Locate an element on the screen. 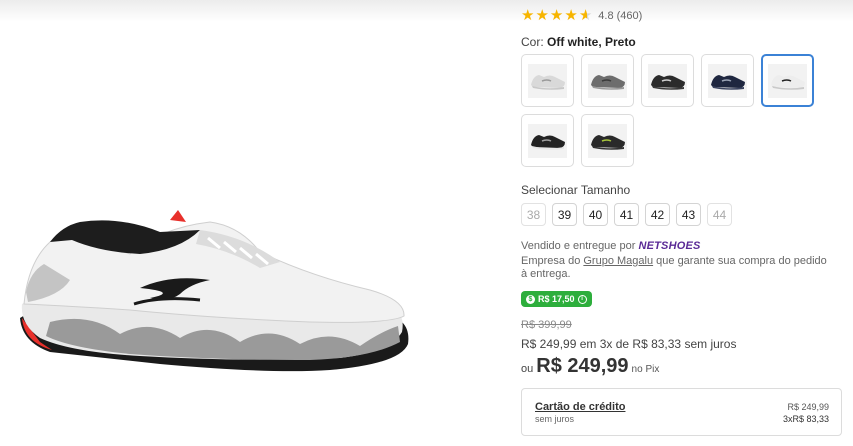  pix-prefix: ou is located at coordinates (527, 369).